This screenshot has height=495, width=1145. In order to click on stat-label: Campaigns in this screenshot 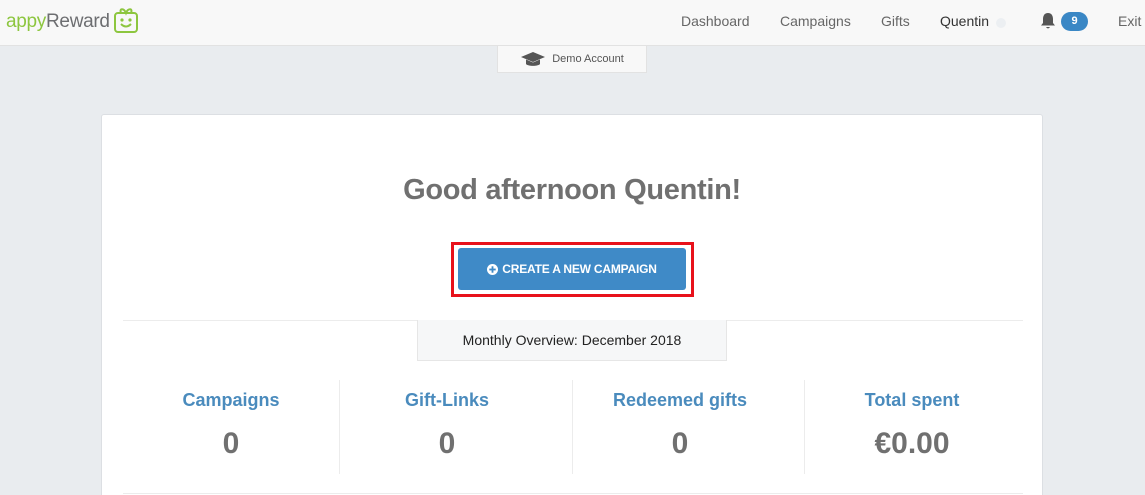, I will do `click(231, 400)`.